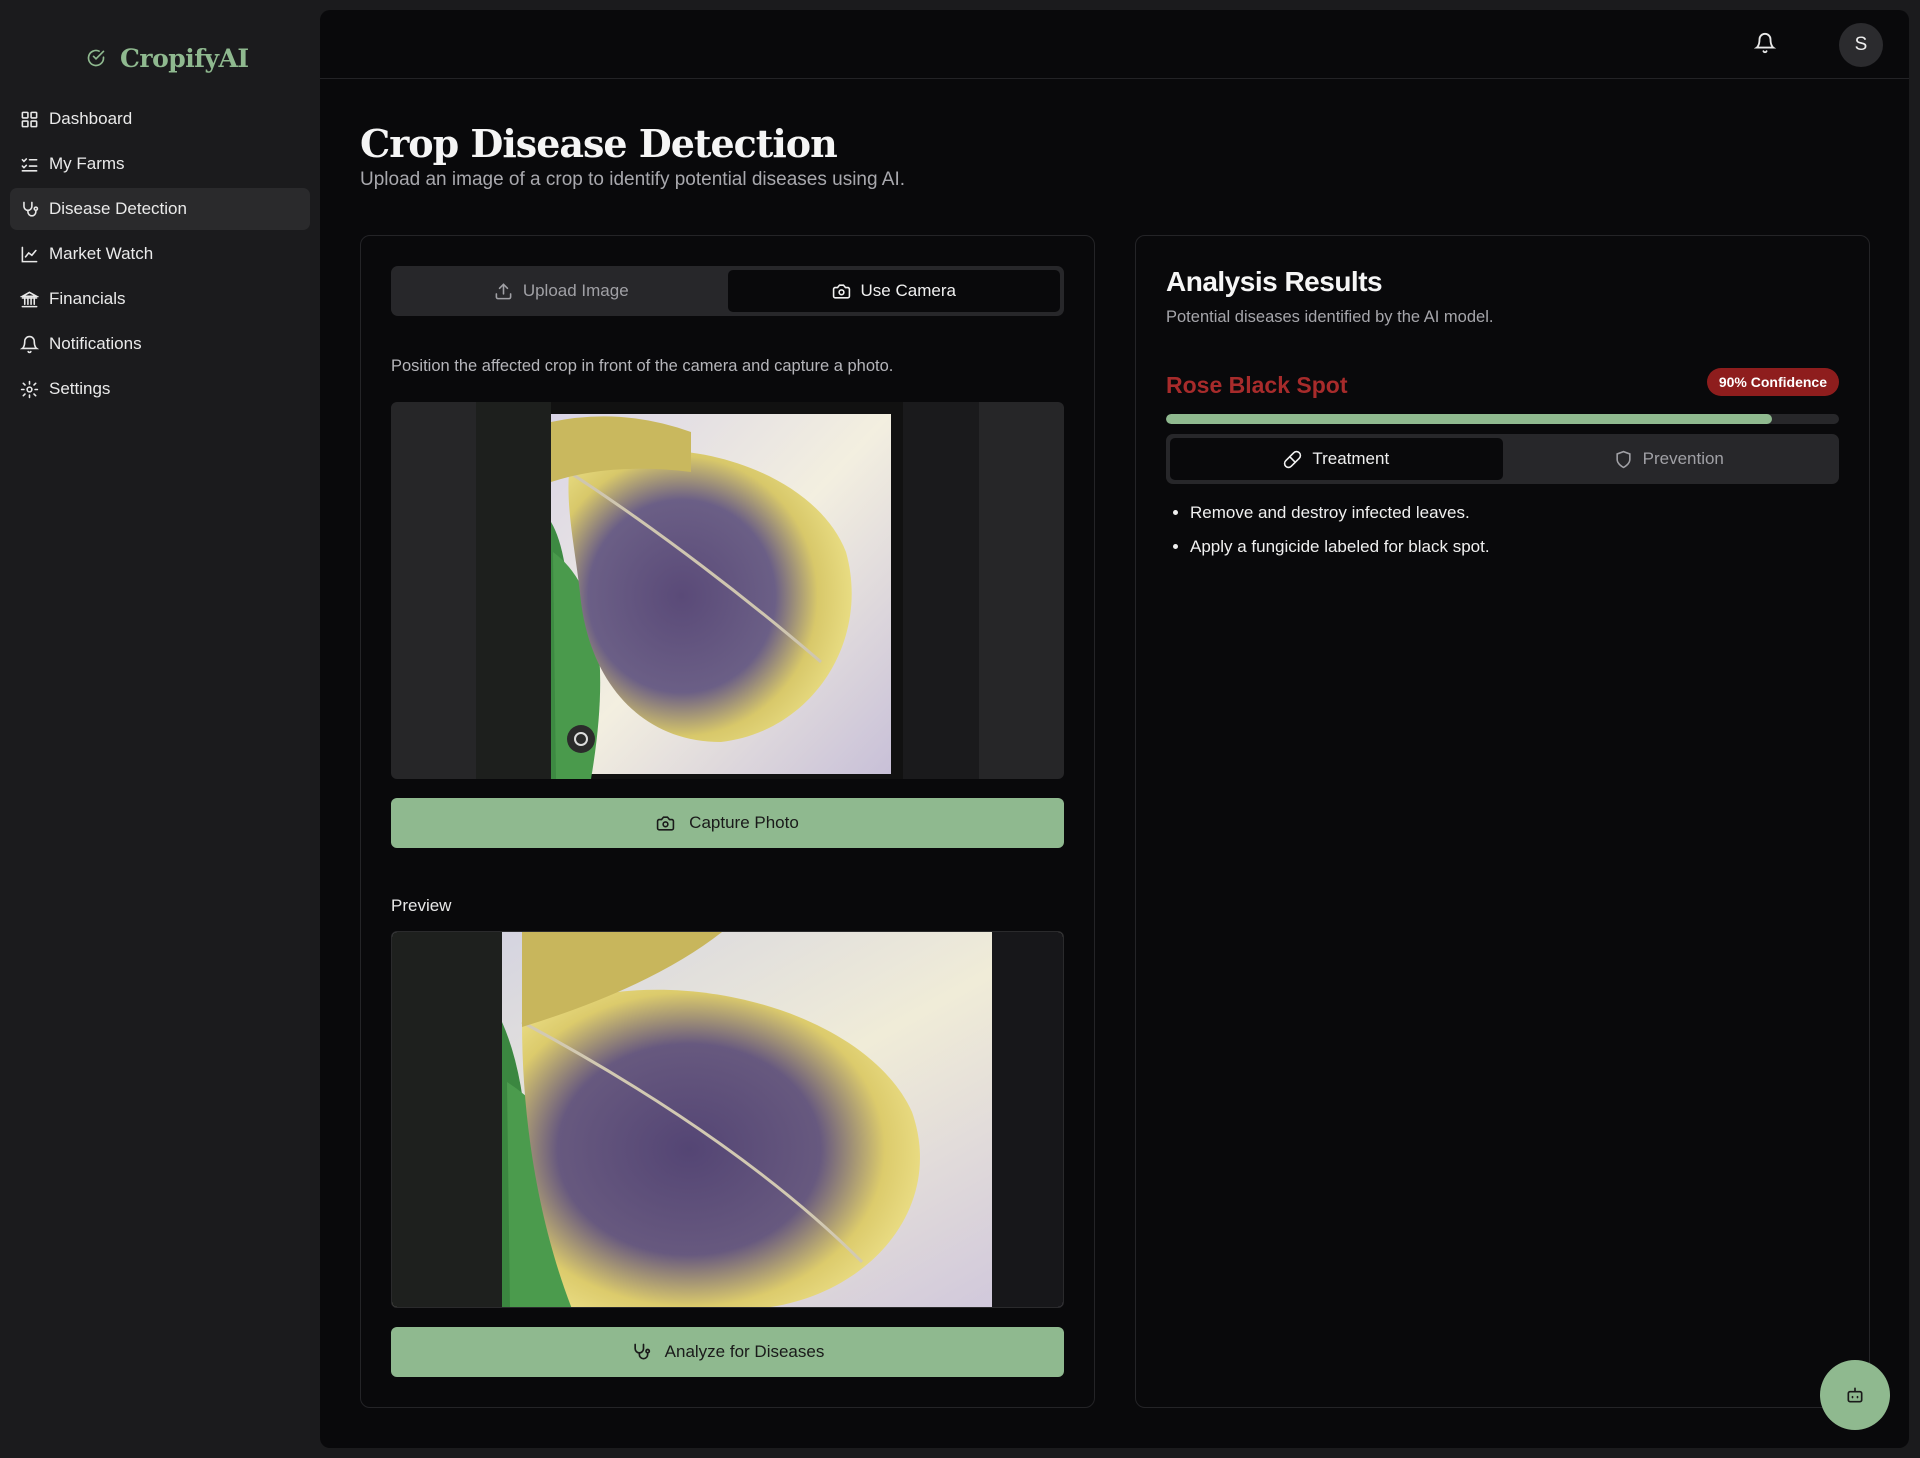 Image resolution: width=1920 pixels, height=1458 pixels. What do you see at coordinates (87, 298) in the screenshot?
I see `sidebar-item-label: Financials` at bounding box center [87, 298].